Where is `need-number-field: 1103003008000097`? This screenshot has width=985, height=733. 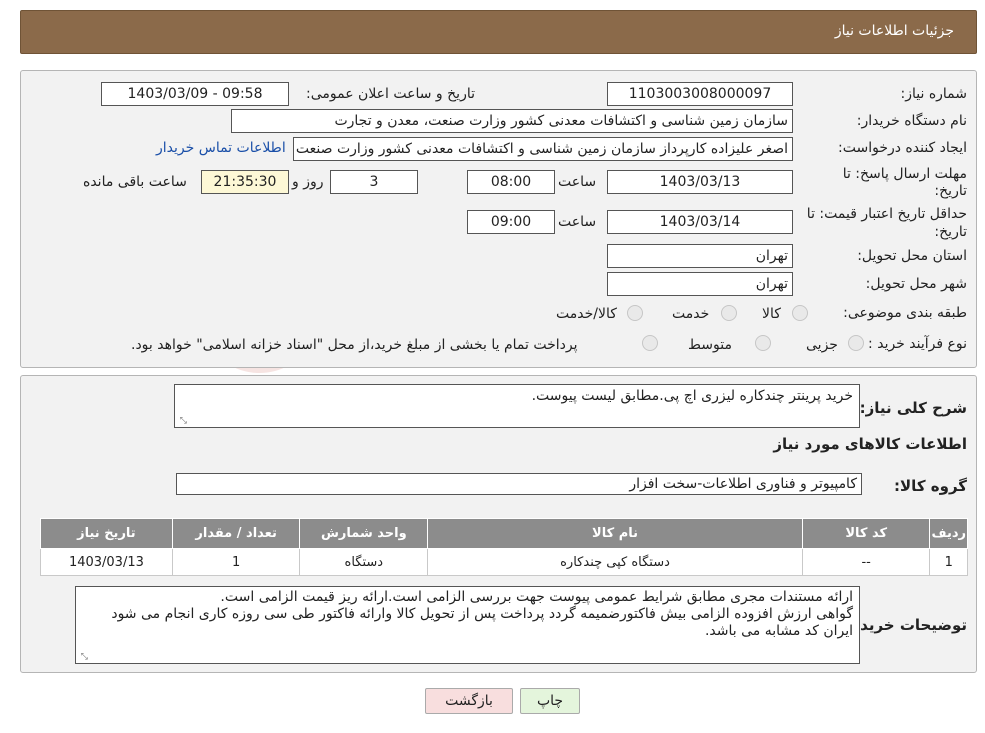 need-number-field: 1103003008000097 is located at coordinates (700, 94).